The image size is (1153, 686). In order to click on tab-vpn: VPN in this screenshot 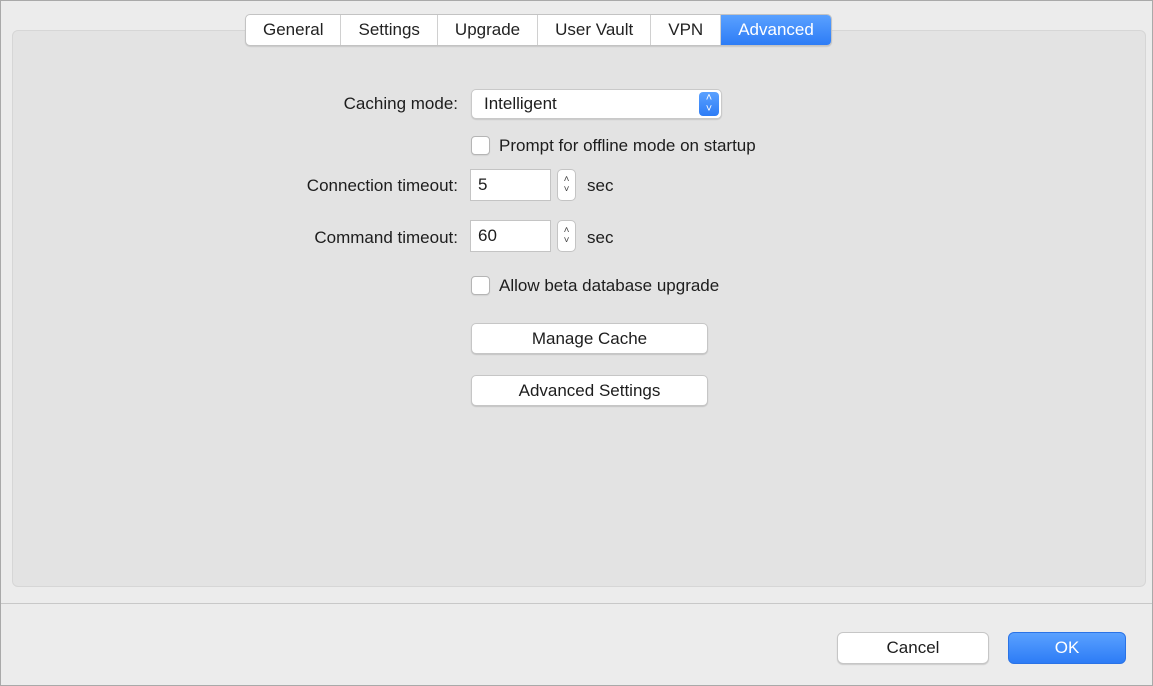, I will do `click(686, 30)`.